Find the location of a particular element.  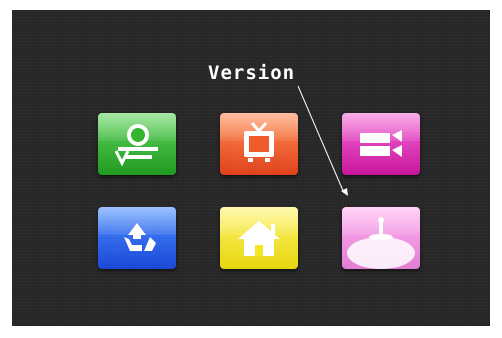

tools-tile is located at coordinates (137, 144).